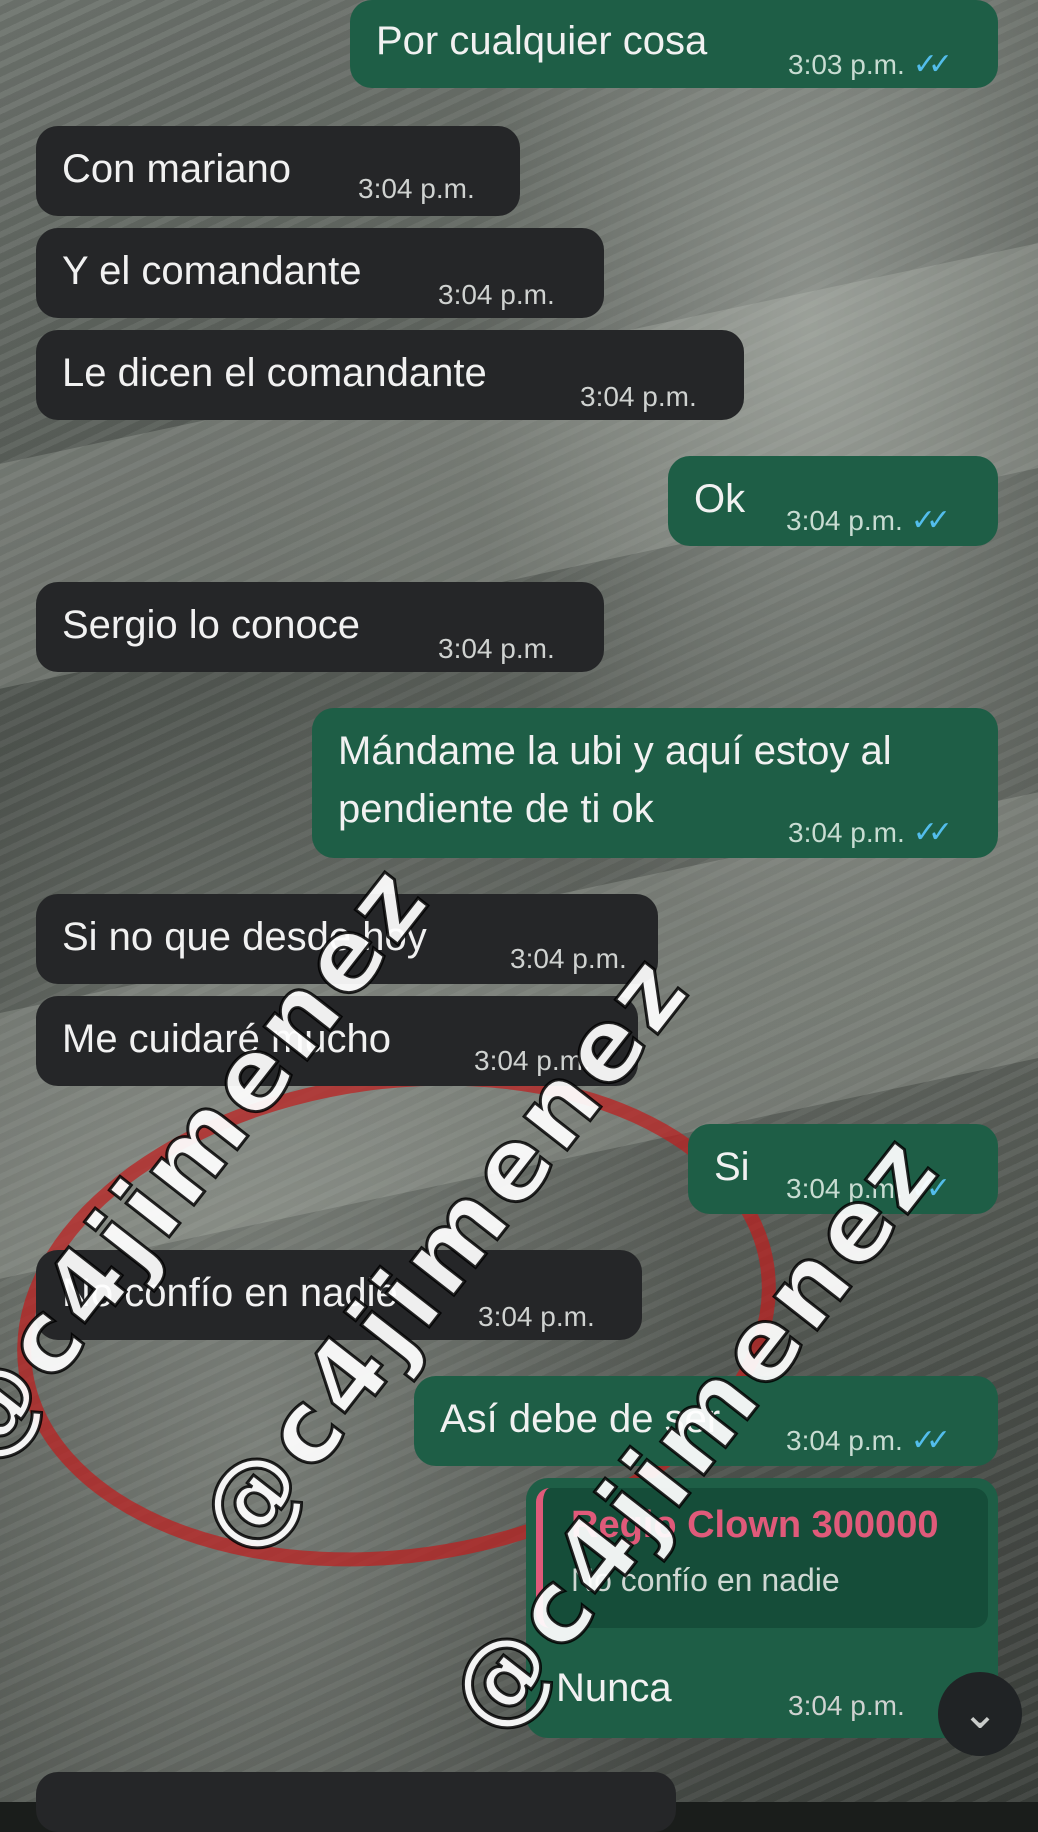 Image resolution: width=1038 pixels, height=1832 pixels. Describe the element at coordinates (833, 501) in the screenshot. I see `message-bubble-outgoing: Ok 3:04 p.m. ✓✓` at that location.